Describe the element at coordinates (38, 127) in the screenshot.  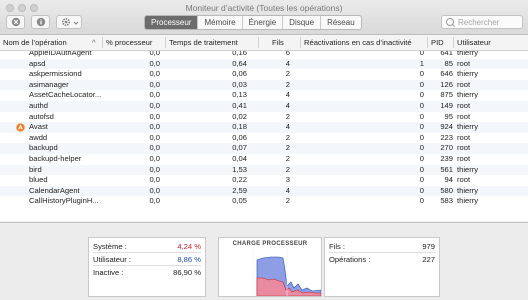
I see `cell-name: Avast` at that location.